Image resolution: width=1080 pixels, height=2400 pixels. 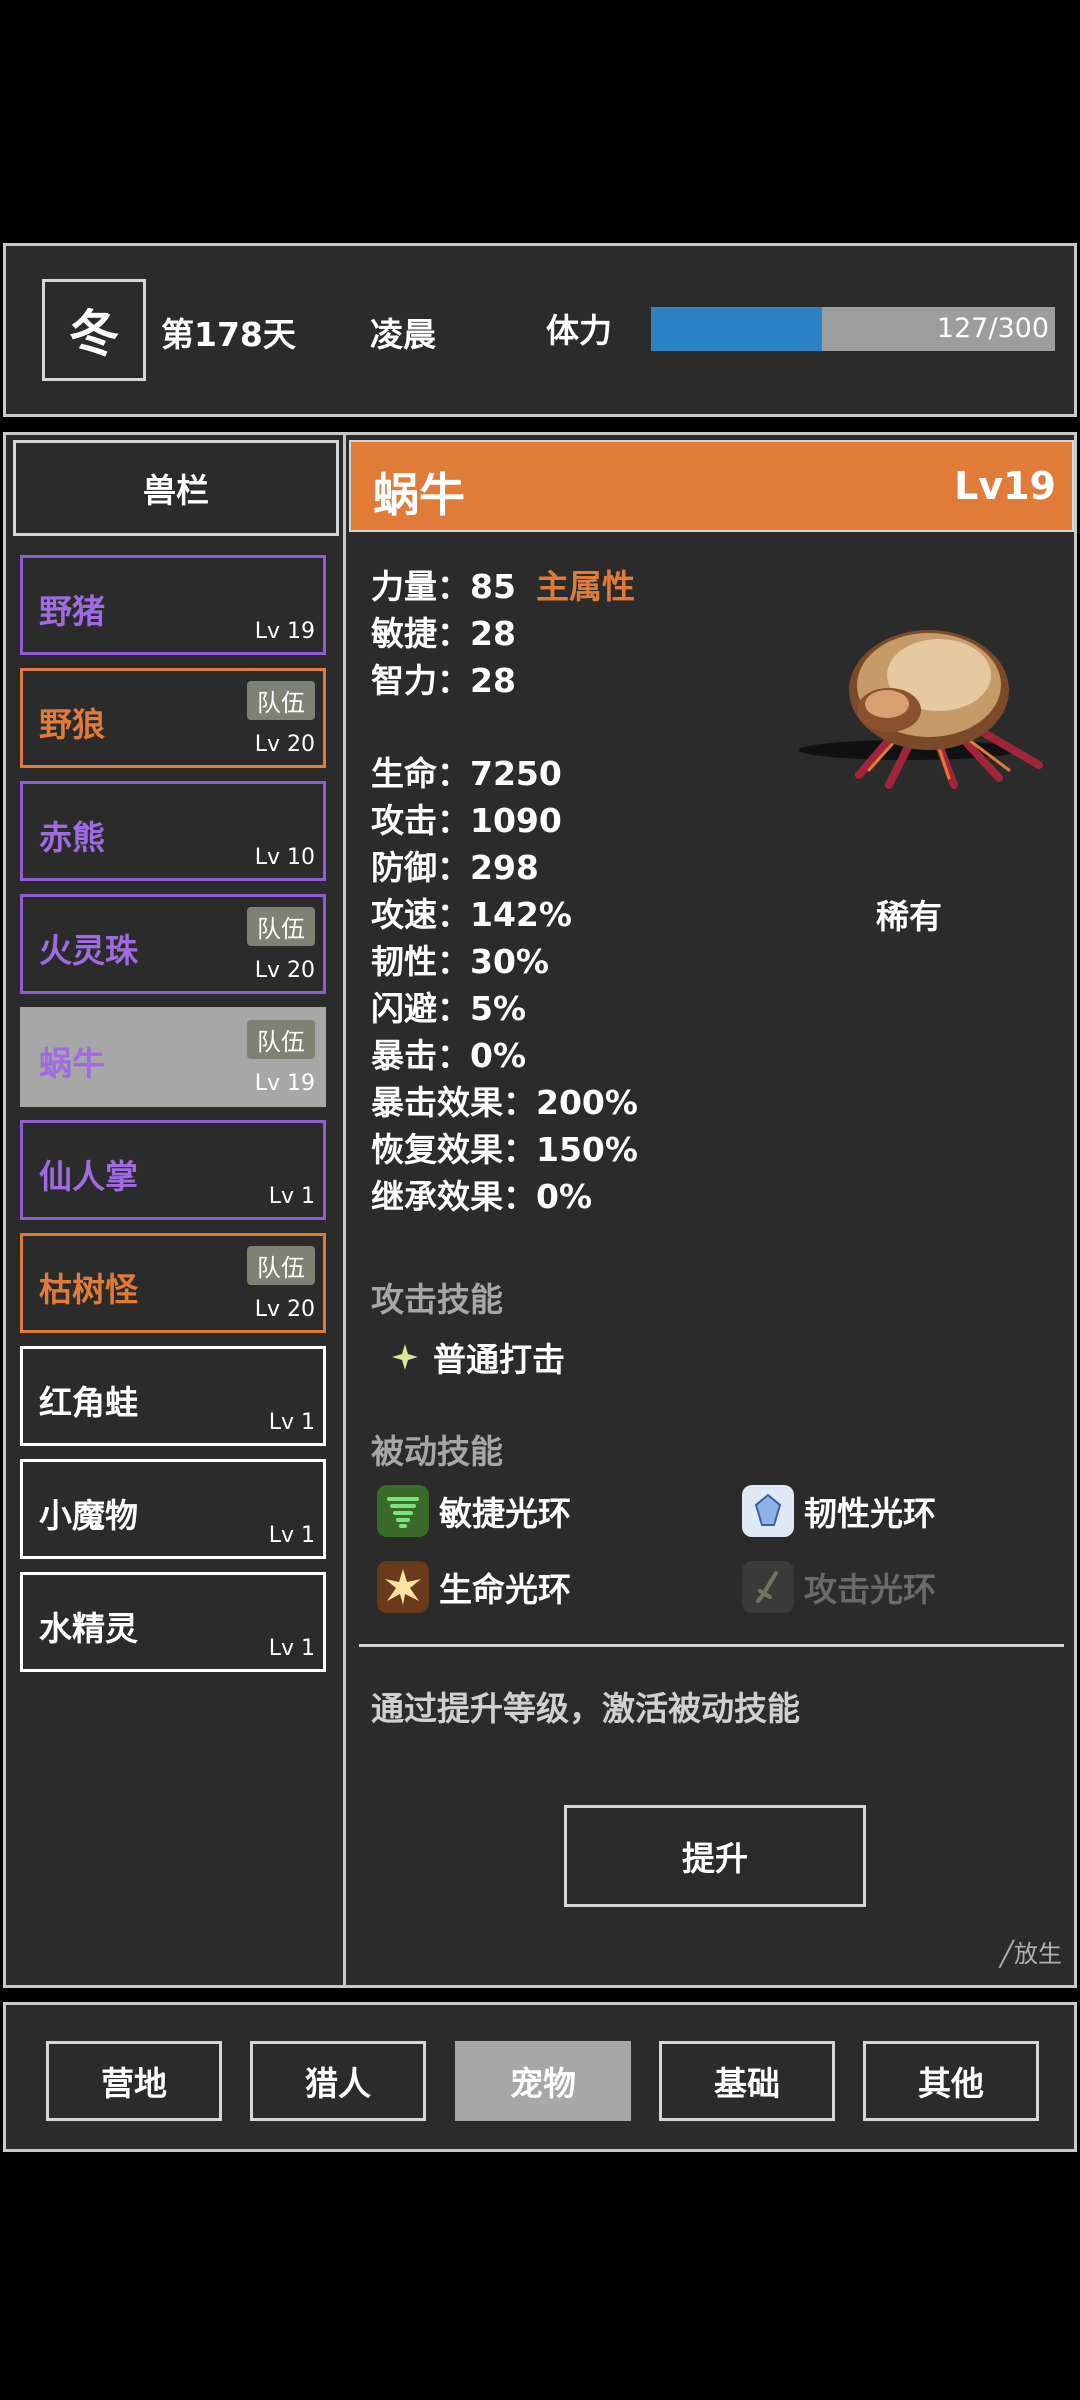 What do you see at coordinates (72, 611) in the screenshot?
I see `pet-name: 野猪` at bounding box center [72, 611].